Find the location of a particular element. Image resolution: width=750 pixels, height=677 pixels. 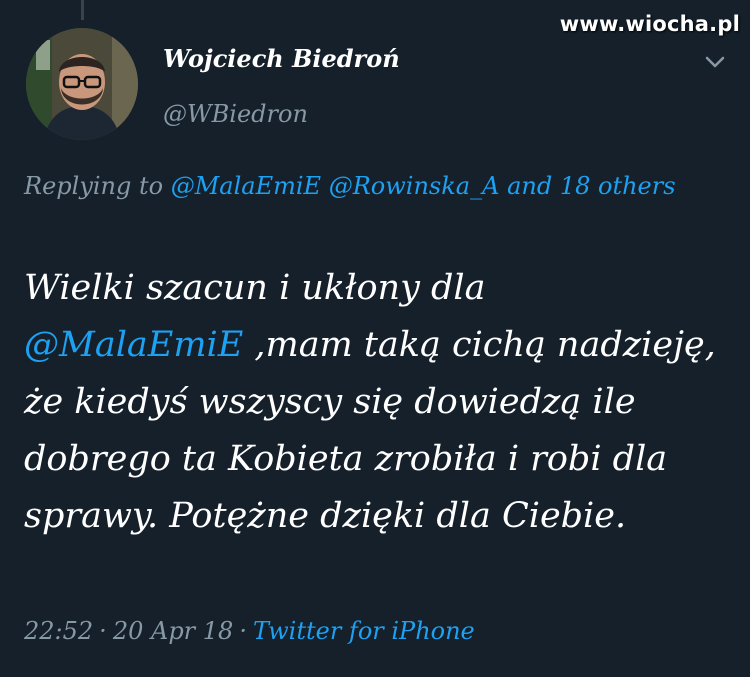

avatar is located at coordinates (82, 84).